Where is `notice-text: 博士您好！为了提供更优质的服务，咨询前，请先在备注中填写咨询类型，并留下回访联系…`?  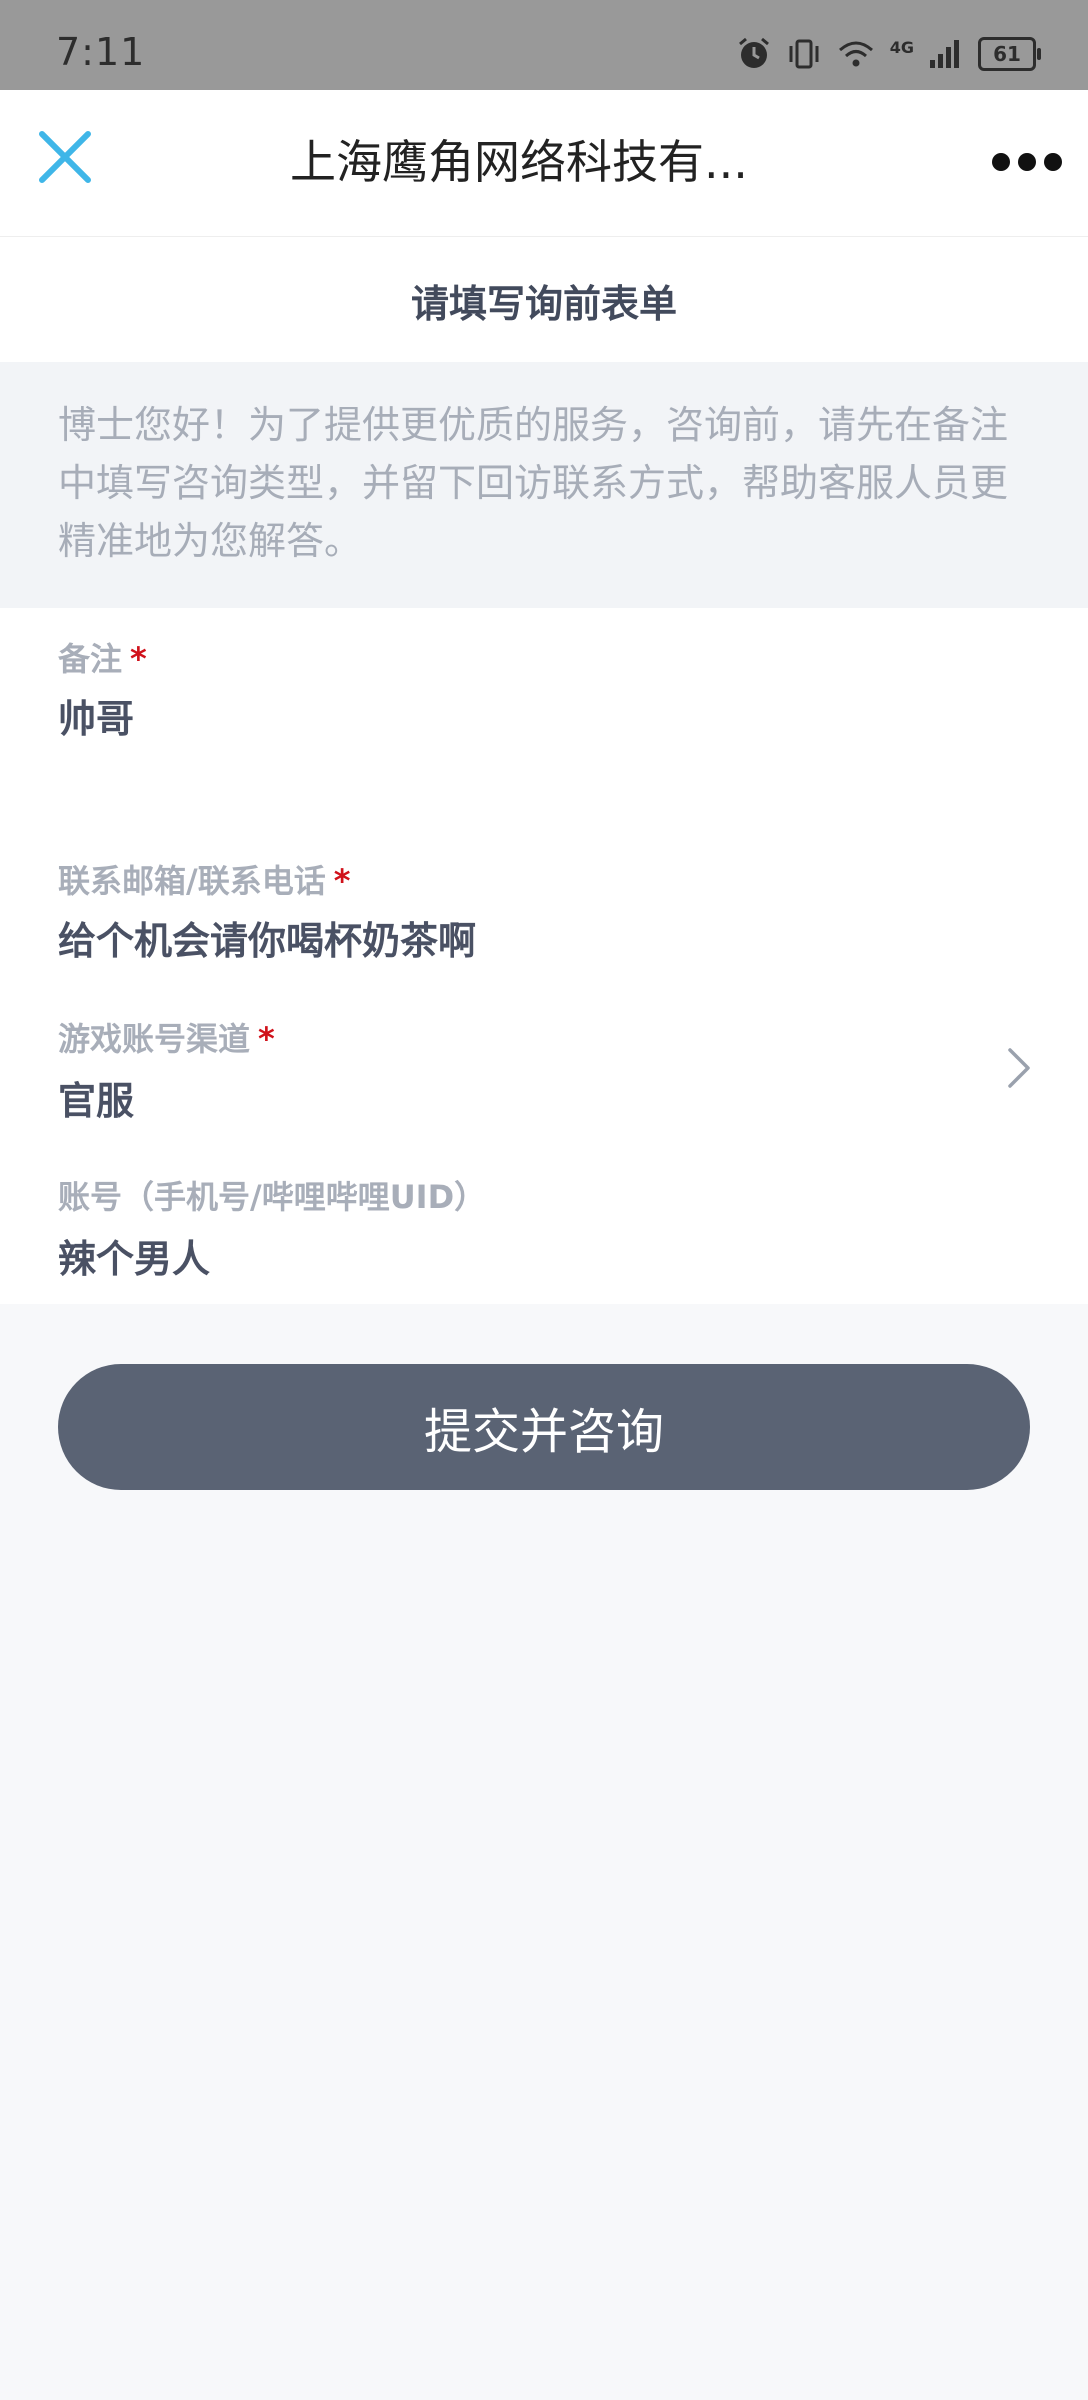
notice-text: 博士您好！为了提供更优质的服务，咨询前，请先在备注中填写咨询类型，并留下回访联系… is located at coordinates (533, 483).